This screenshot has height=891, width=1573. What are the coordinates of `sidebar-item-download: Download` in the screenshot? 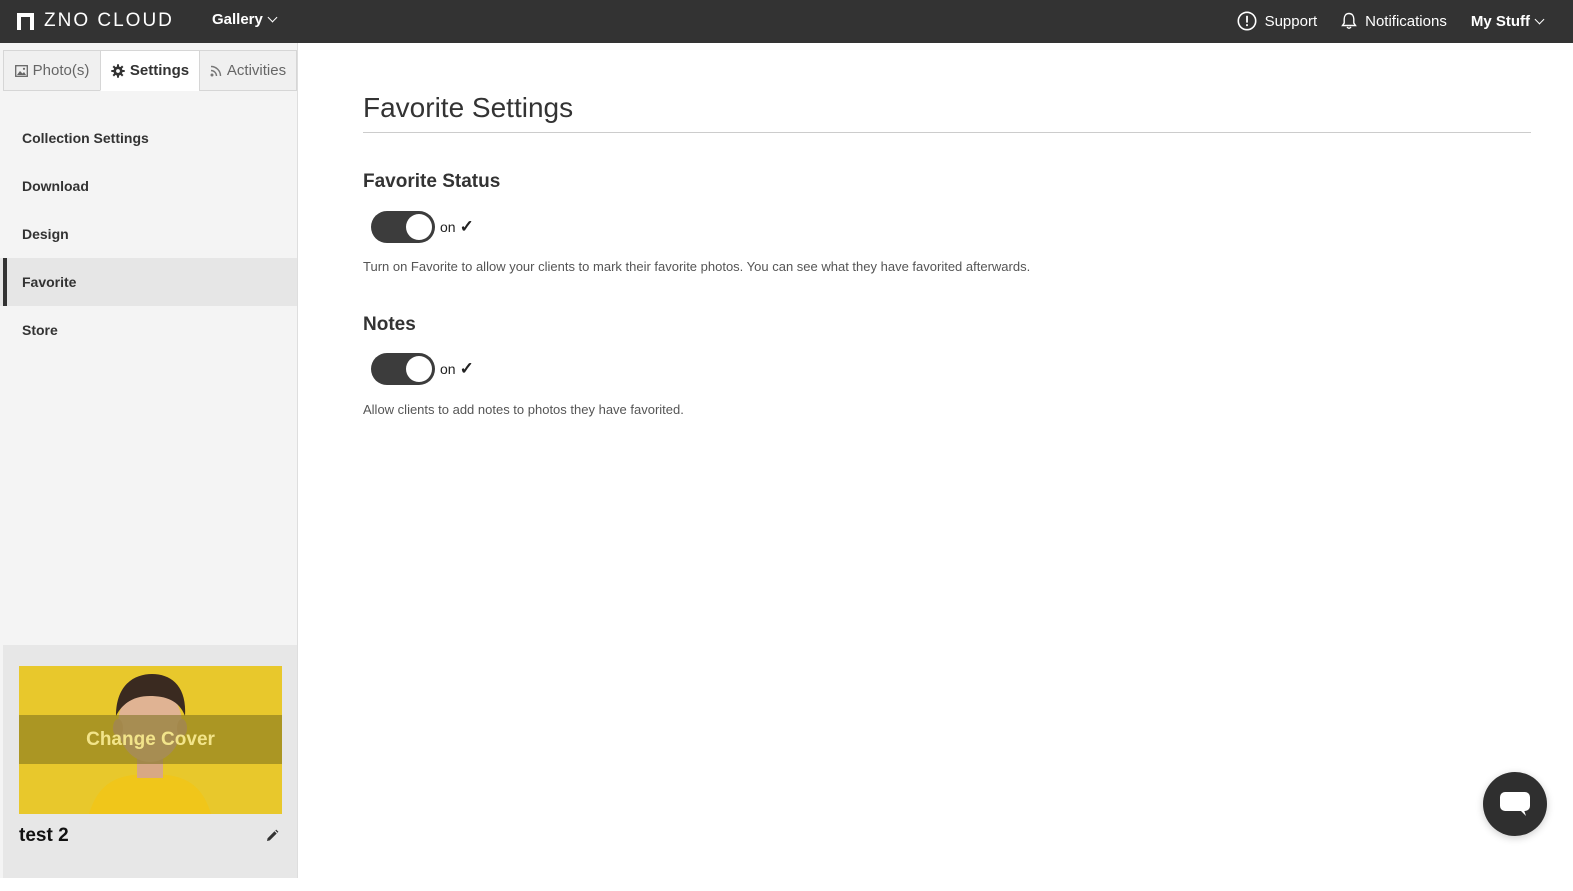 It's located at (148, 186).